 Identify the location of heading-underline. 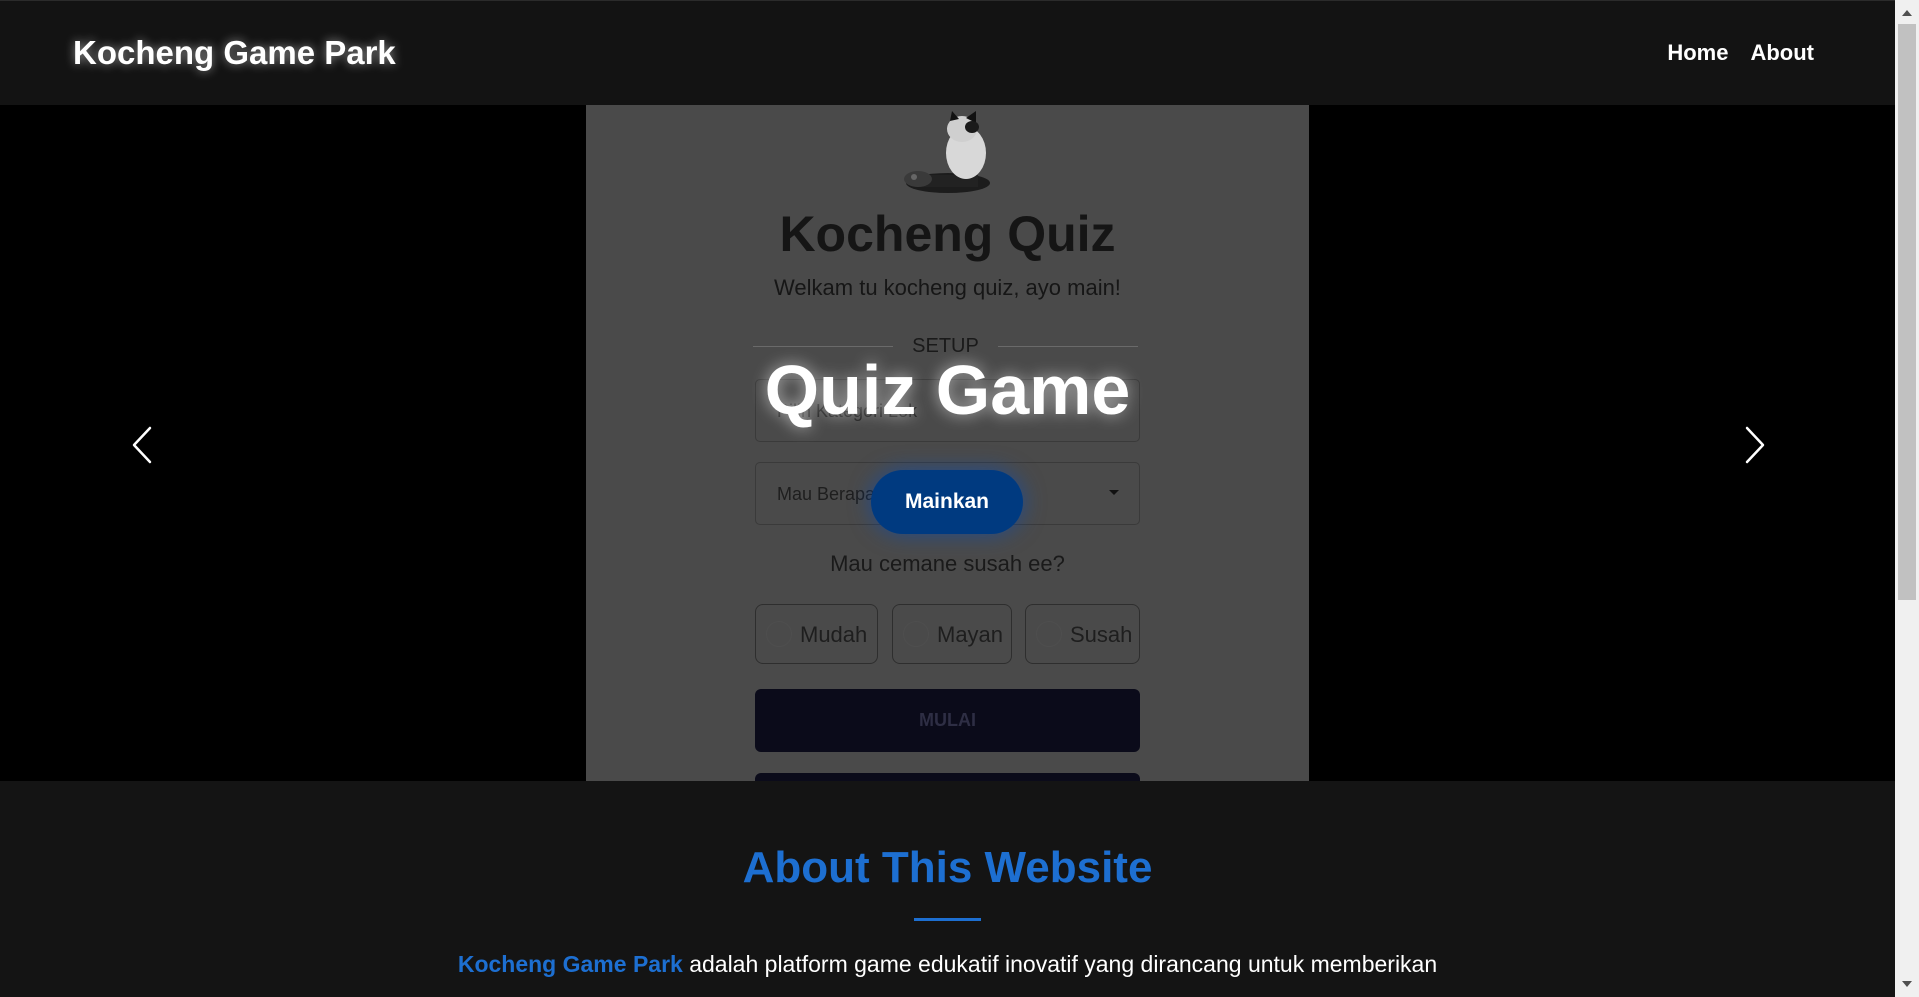
(947, 919).